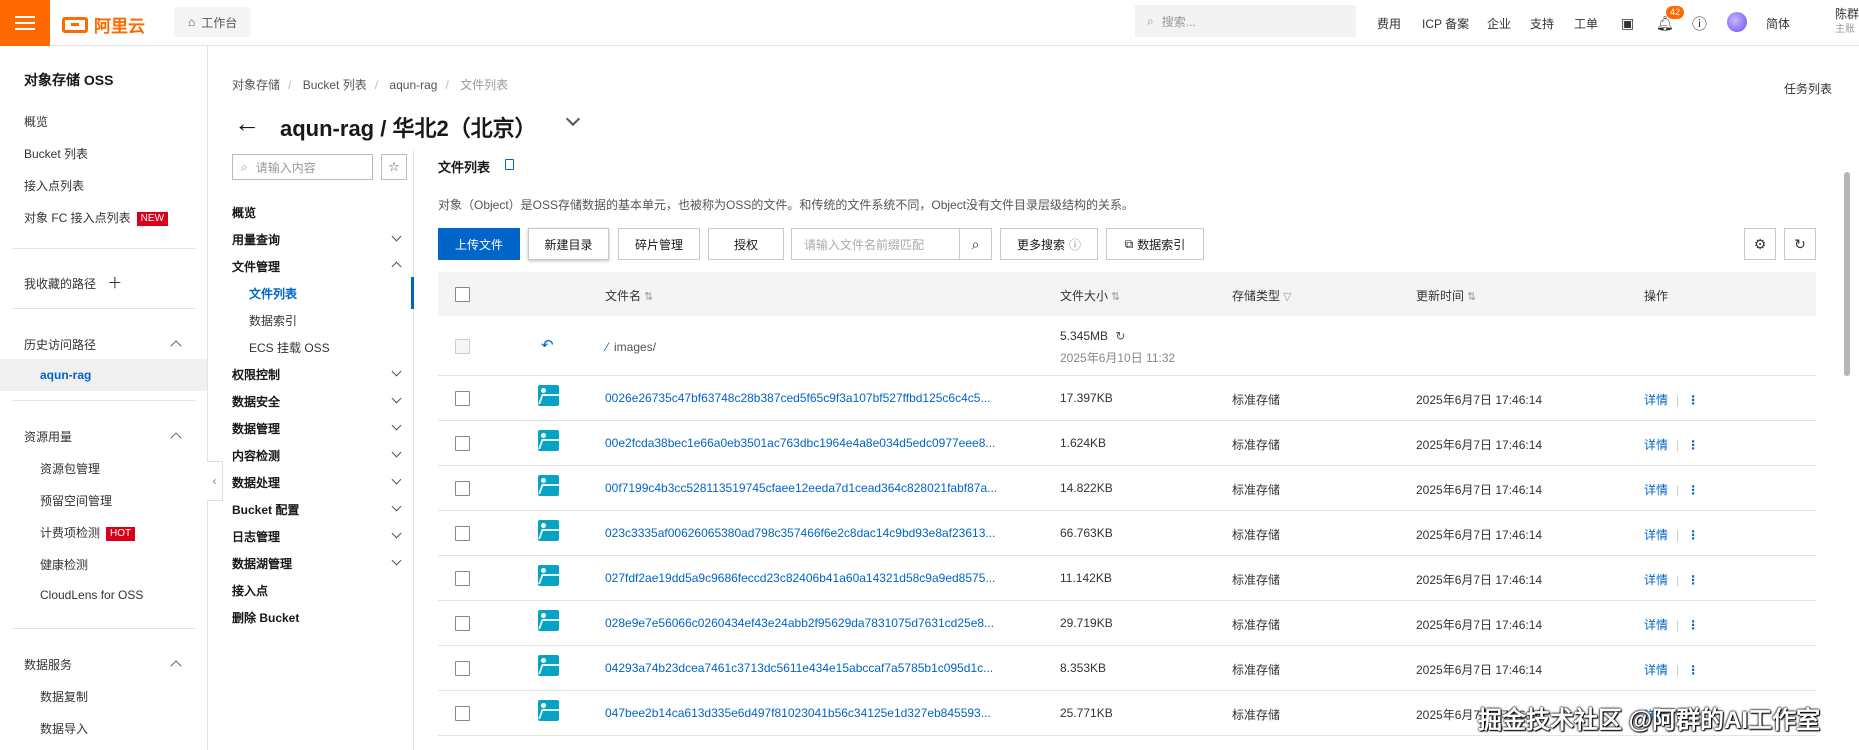 The width and height of the screenshot is (1859, 750). What do you see at coordinates (629, 295) in the screenshot?
I see `header-file-name: 文件名 ⇅` at bounding box center [629, 295].